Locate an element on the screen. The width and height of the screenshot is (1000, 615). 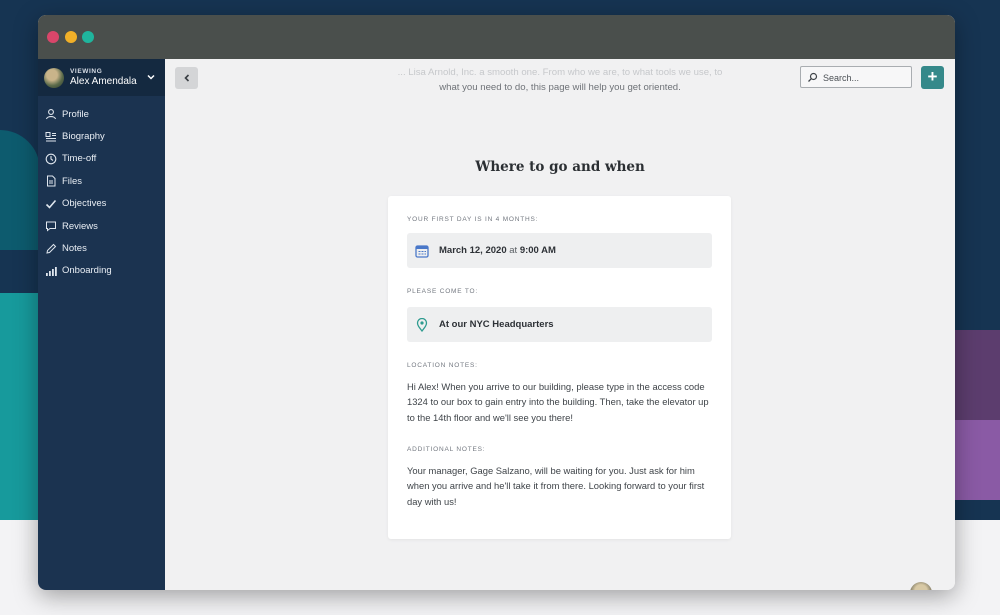
sidebar-item-label: Notes is located at coordinates (74, 249).